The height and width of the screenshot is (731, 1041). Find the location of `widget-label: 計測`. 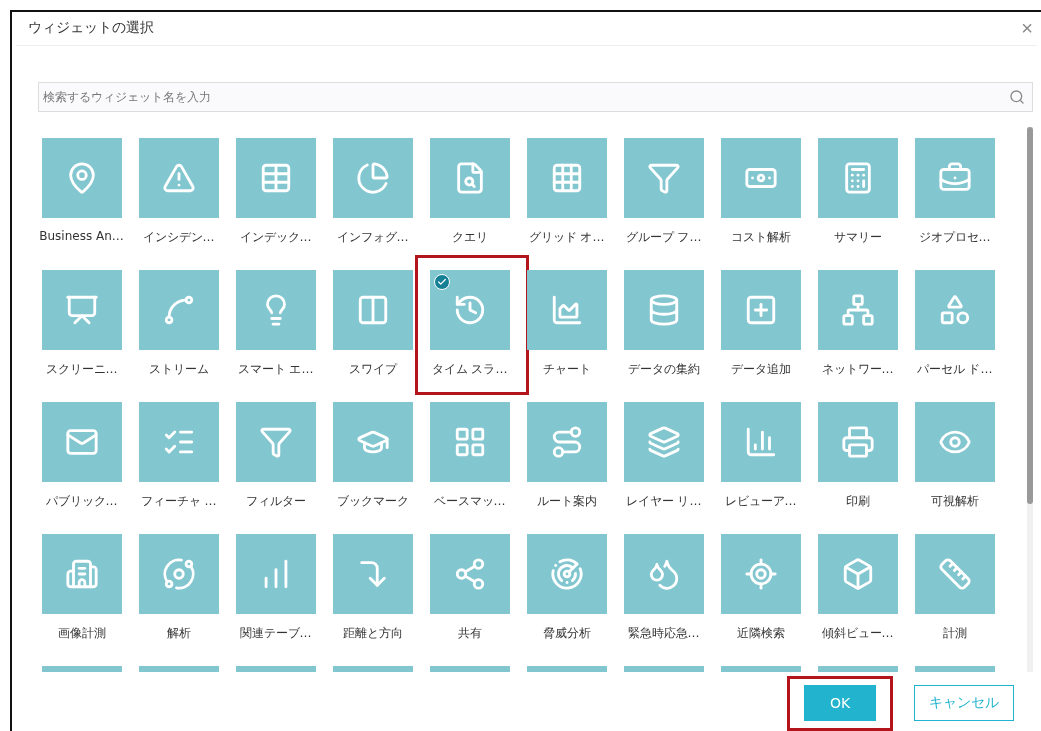

widget-label: 計測 is located at coordinates (954, 633).